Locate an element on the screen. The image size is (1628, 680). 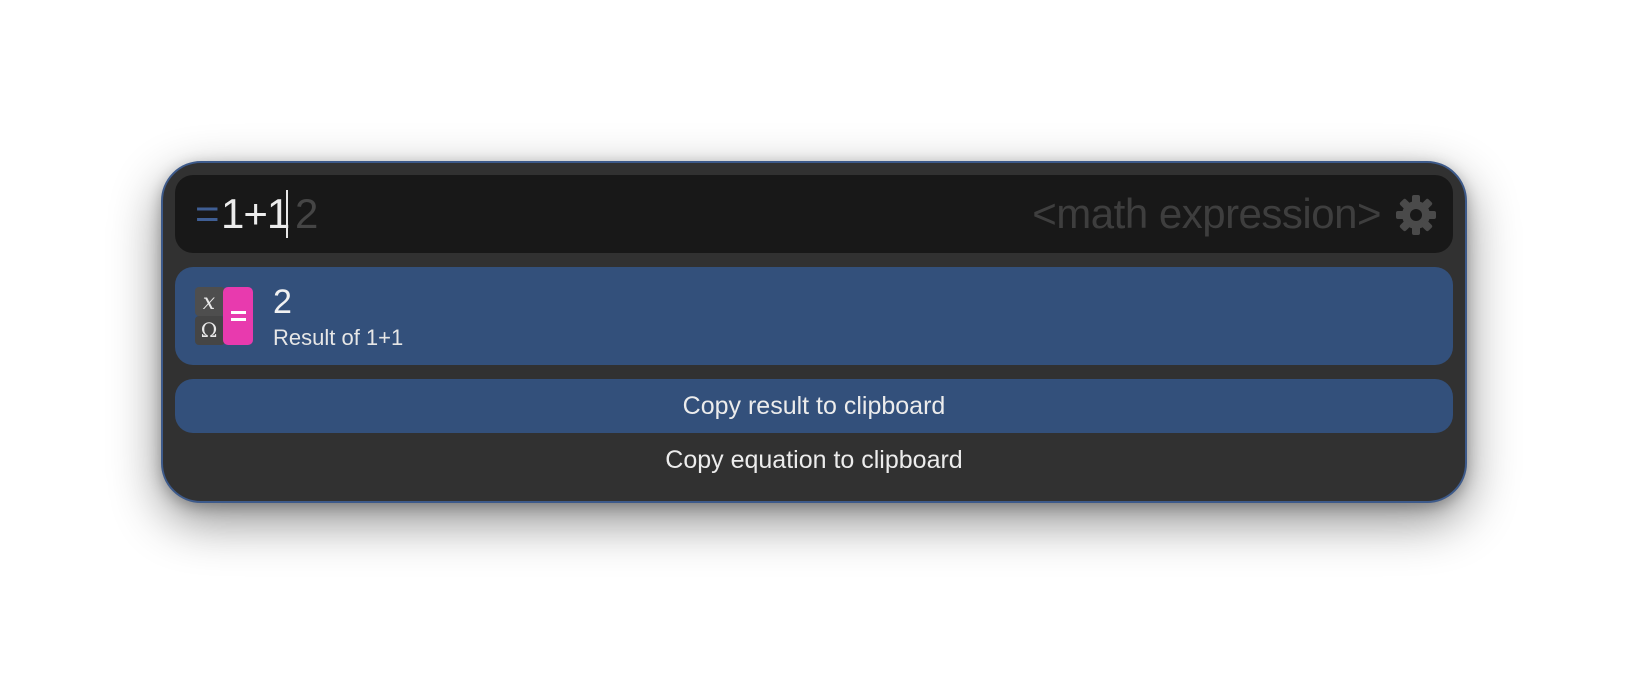
copy-result-button: Copy result to clipboard is located at coordinates (814, 406).